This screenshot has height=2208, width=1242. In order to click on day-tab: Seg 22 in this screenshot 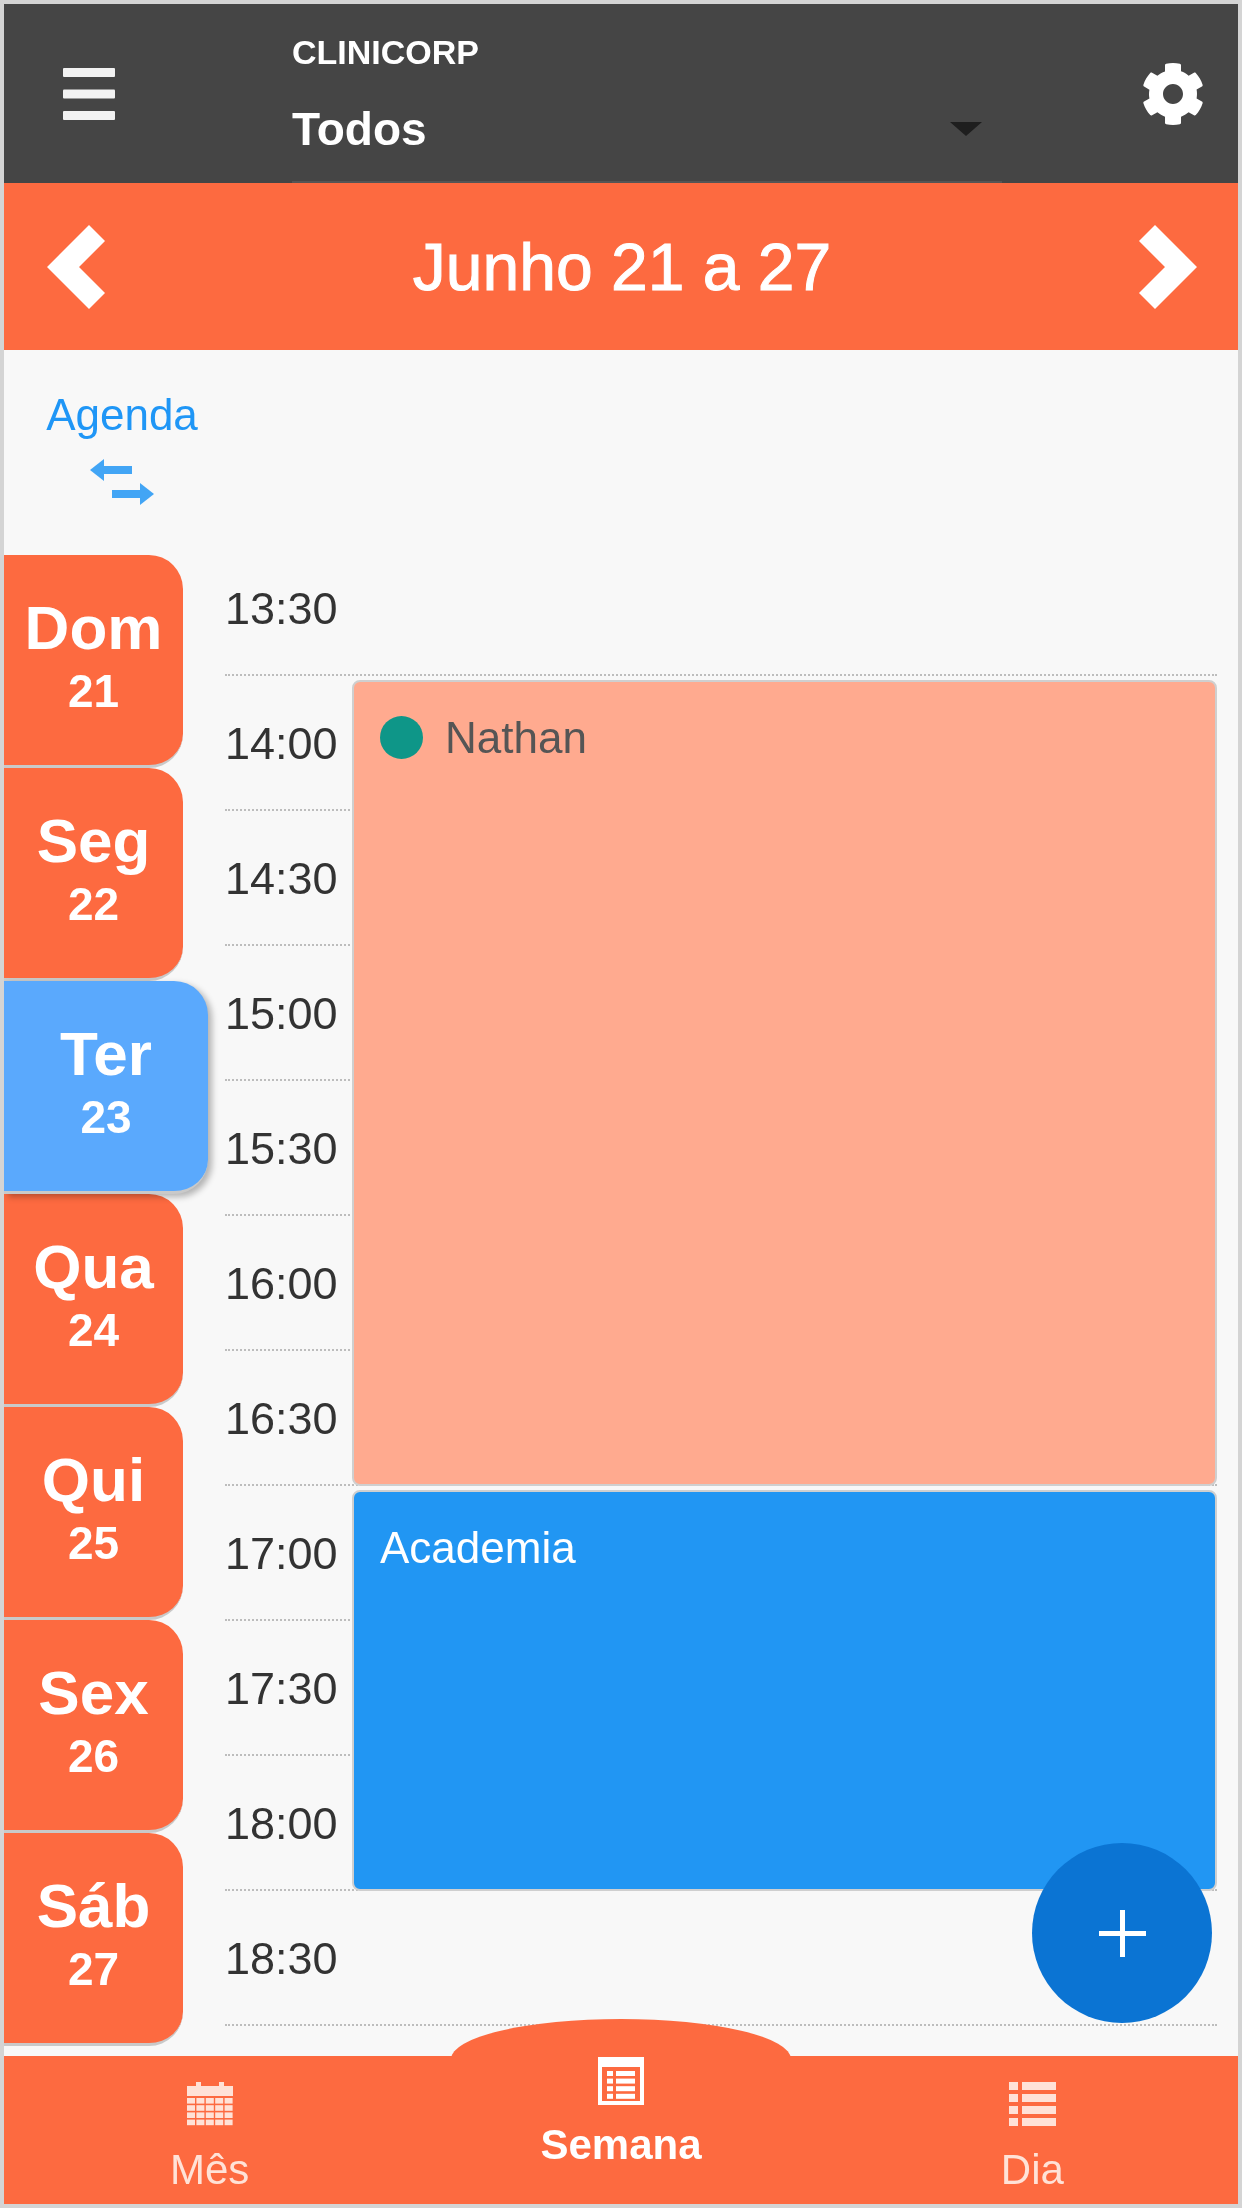, I will do `click(93, 874)`.